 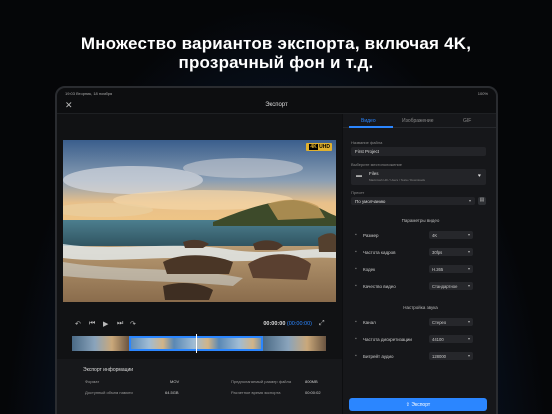 What do you see at coordinates (356, 322) in the screenshot?
I see `channel-icon: ▪` at bounding box center [356, 322].